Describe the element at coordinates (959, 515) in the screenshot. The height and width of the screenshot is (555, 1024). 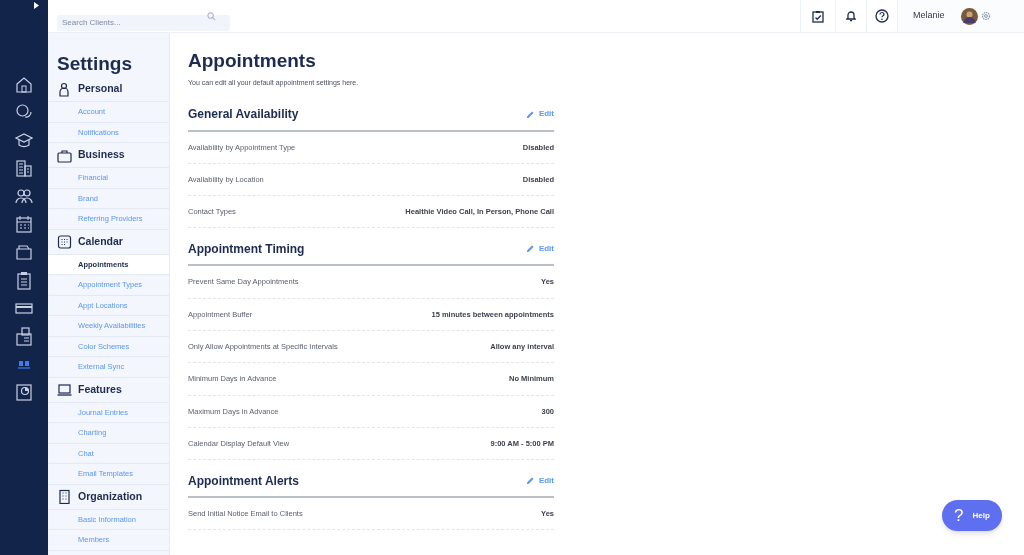
I see `question-icon: ?` at that location.